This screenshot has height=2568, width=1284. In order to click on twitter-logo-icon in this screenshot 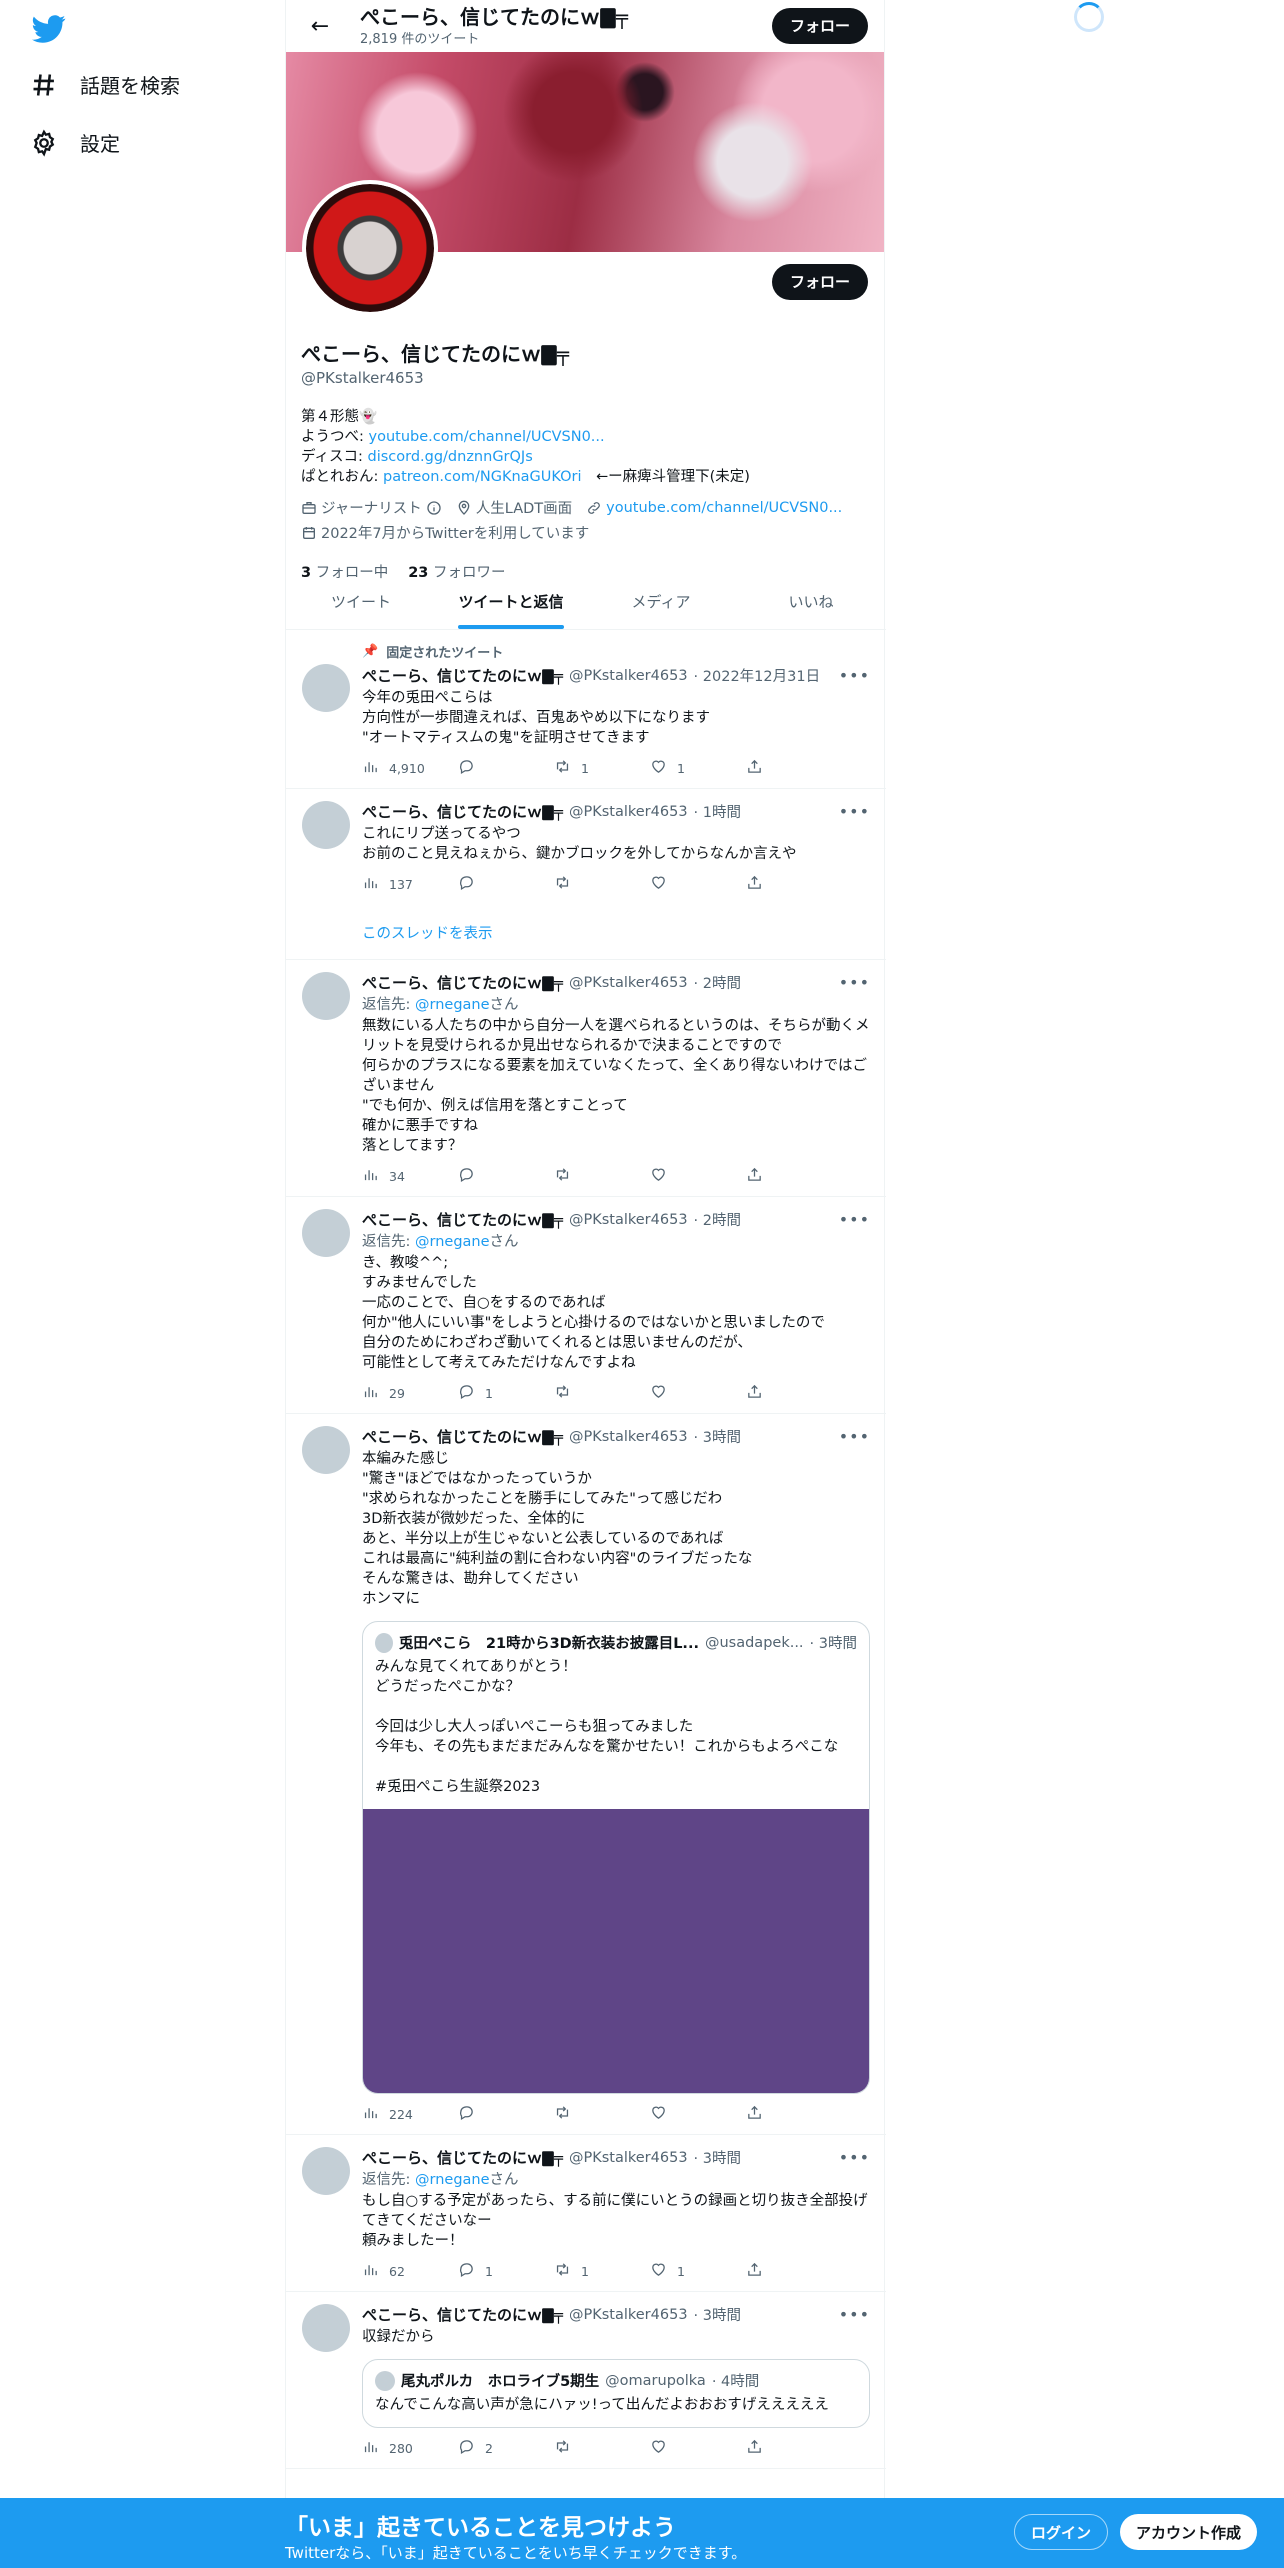, I will do `click(49, 29)`.